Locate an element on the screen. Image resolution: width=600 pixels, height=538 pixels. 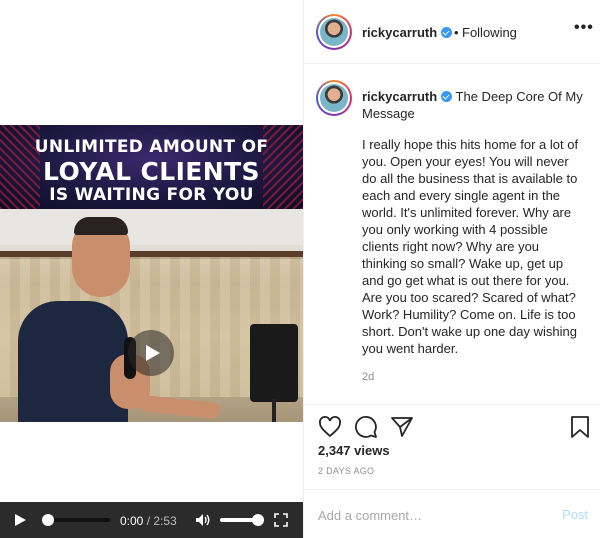
ceiling is located at coordinates (151, 227).